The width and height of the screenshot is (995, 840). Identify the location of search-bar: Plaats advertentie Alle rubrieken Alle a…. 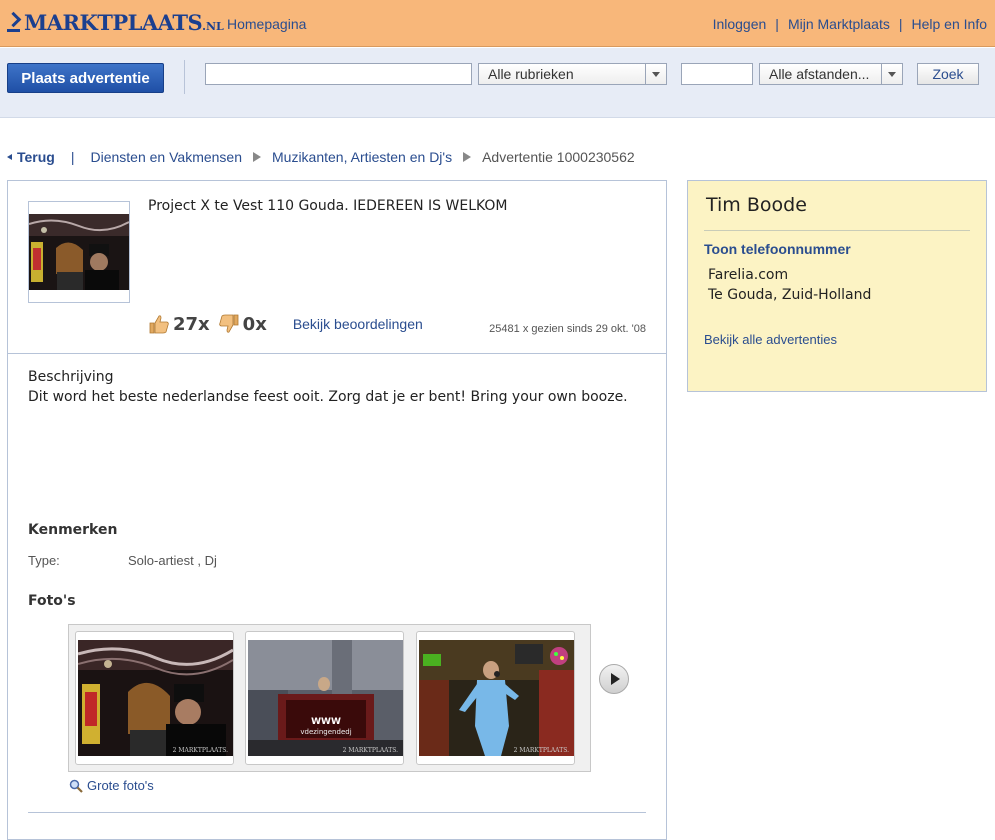
(497, 83).